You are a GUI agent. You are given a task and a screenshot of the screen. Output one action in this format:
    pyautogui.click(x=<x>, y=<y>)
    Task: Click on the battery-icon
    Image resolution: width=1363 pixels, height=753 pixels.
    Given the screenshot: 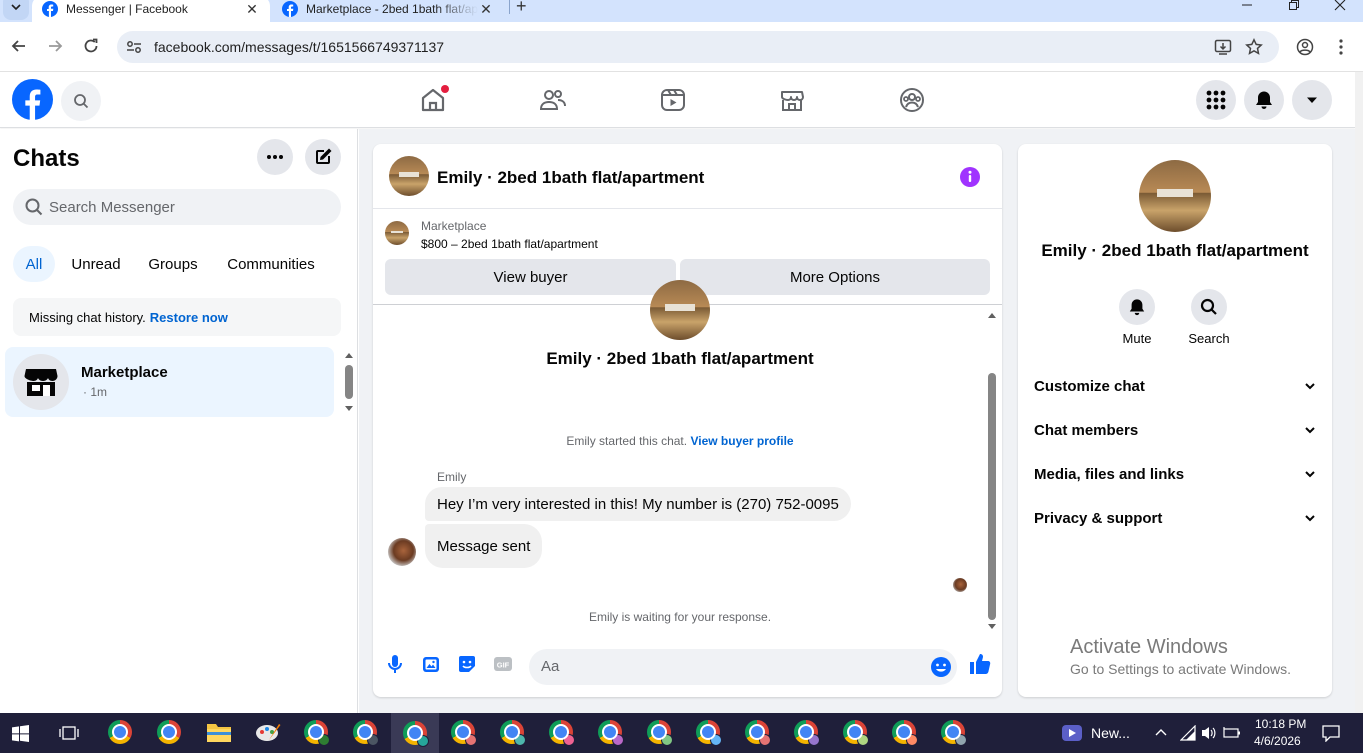 What is the action you would take?
    pyautogui.click(x=1232, y=733)
    